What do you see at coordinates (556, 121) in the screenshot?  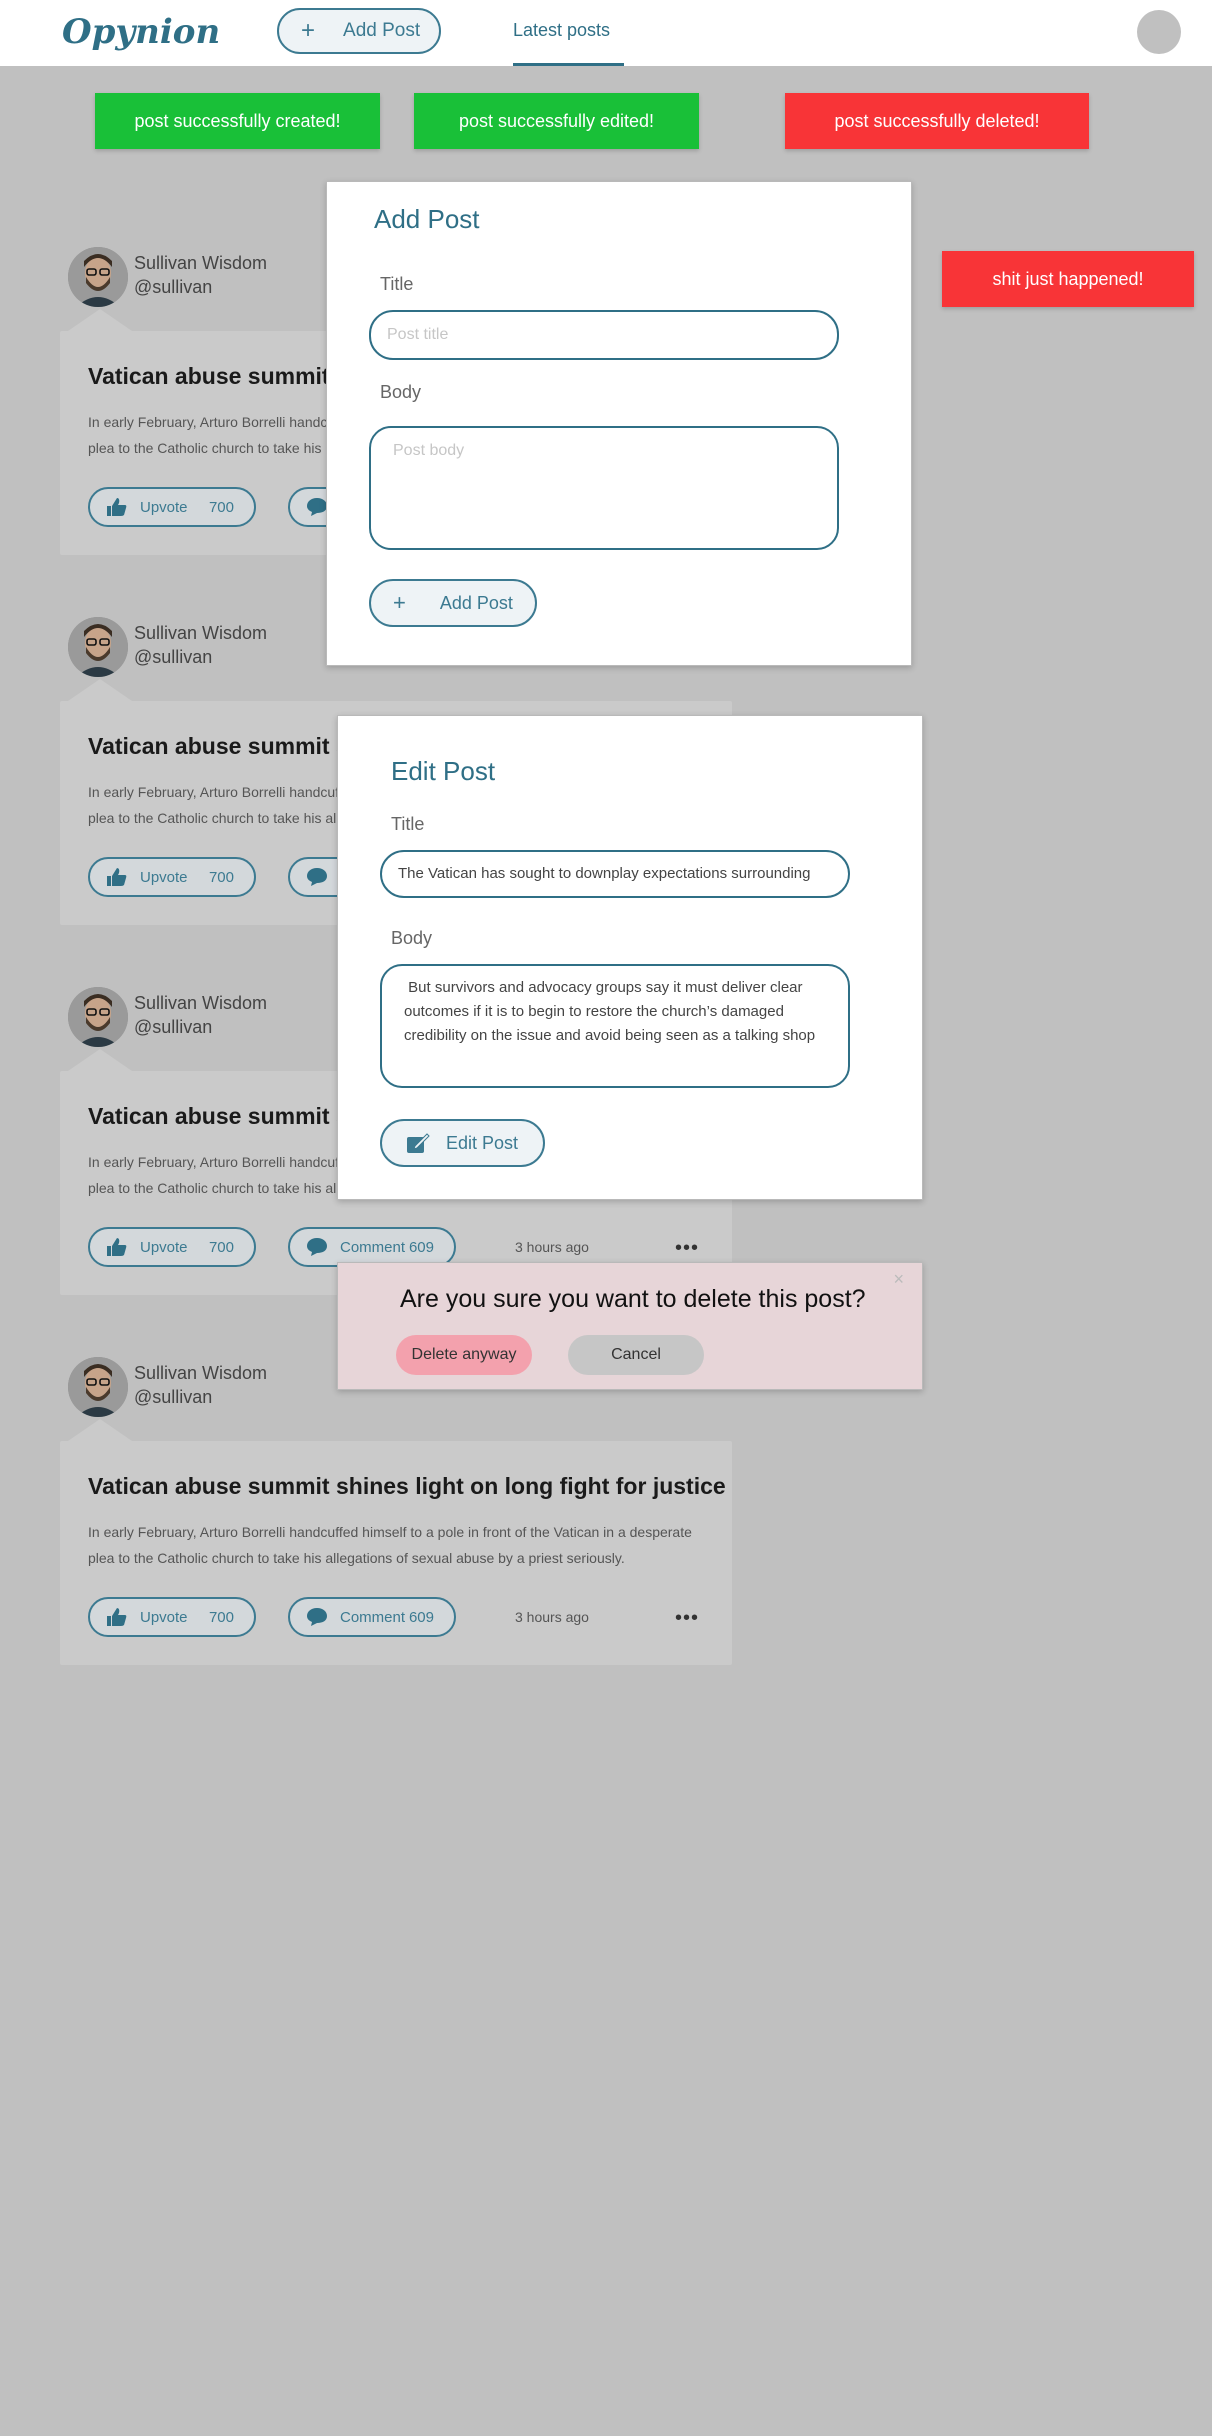 I see `toast-edited: post successfully edited!` at bounding box center [556, 121].